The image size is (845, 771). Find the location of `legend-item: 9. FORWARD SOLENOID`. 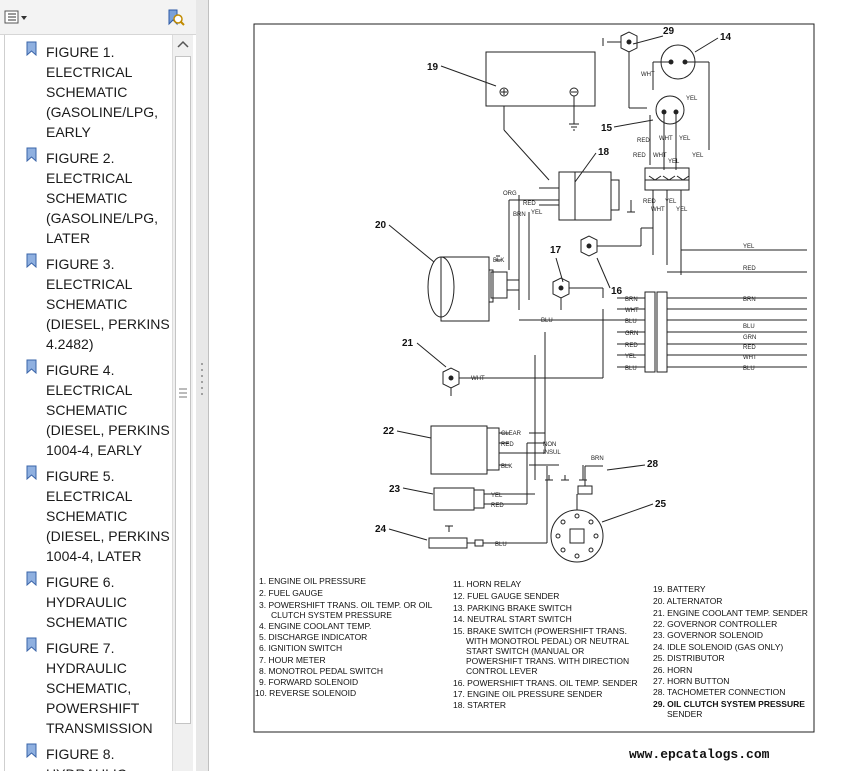

legend-item: 9. FORWARD SOLENOID is located at coordinates (308, 682).